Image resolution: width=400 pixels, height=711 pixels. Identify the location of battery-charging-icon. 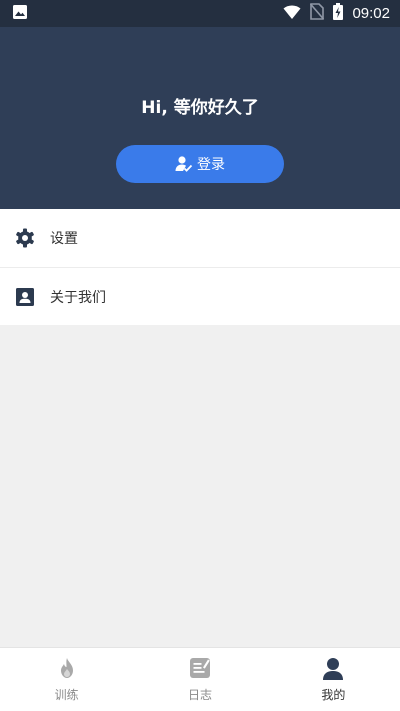
(338, 13).